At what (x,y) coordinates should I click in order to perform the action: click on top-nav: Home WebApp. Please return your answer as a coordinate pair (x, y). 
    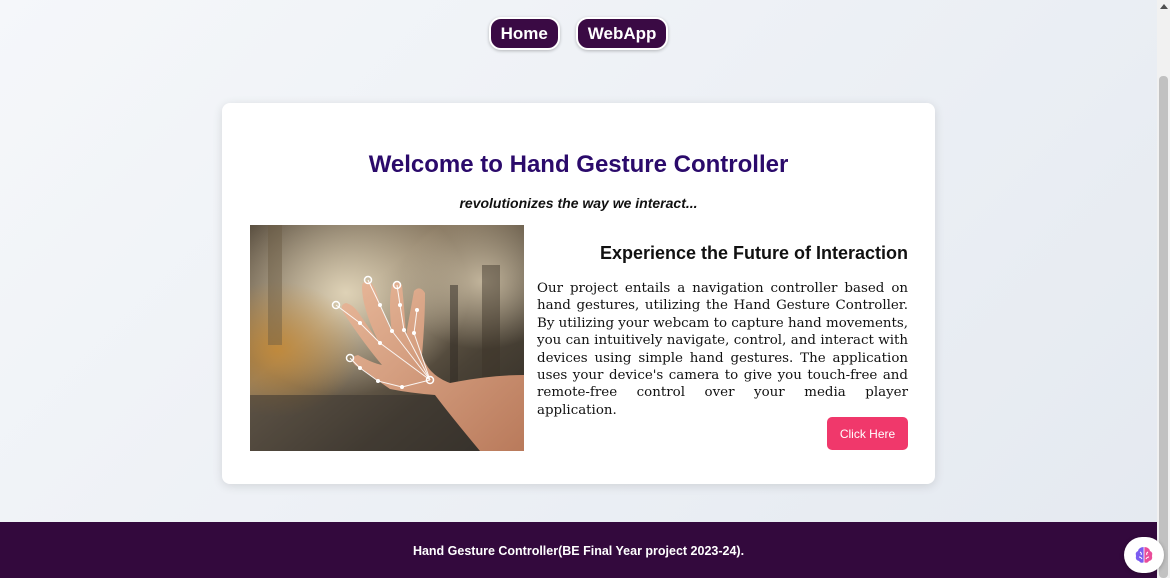
    Looking at the image, I should click on (578, 33).